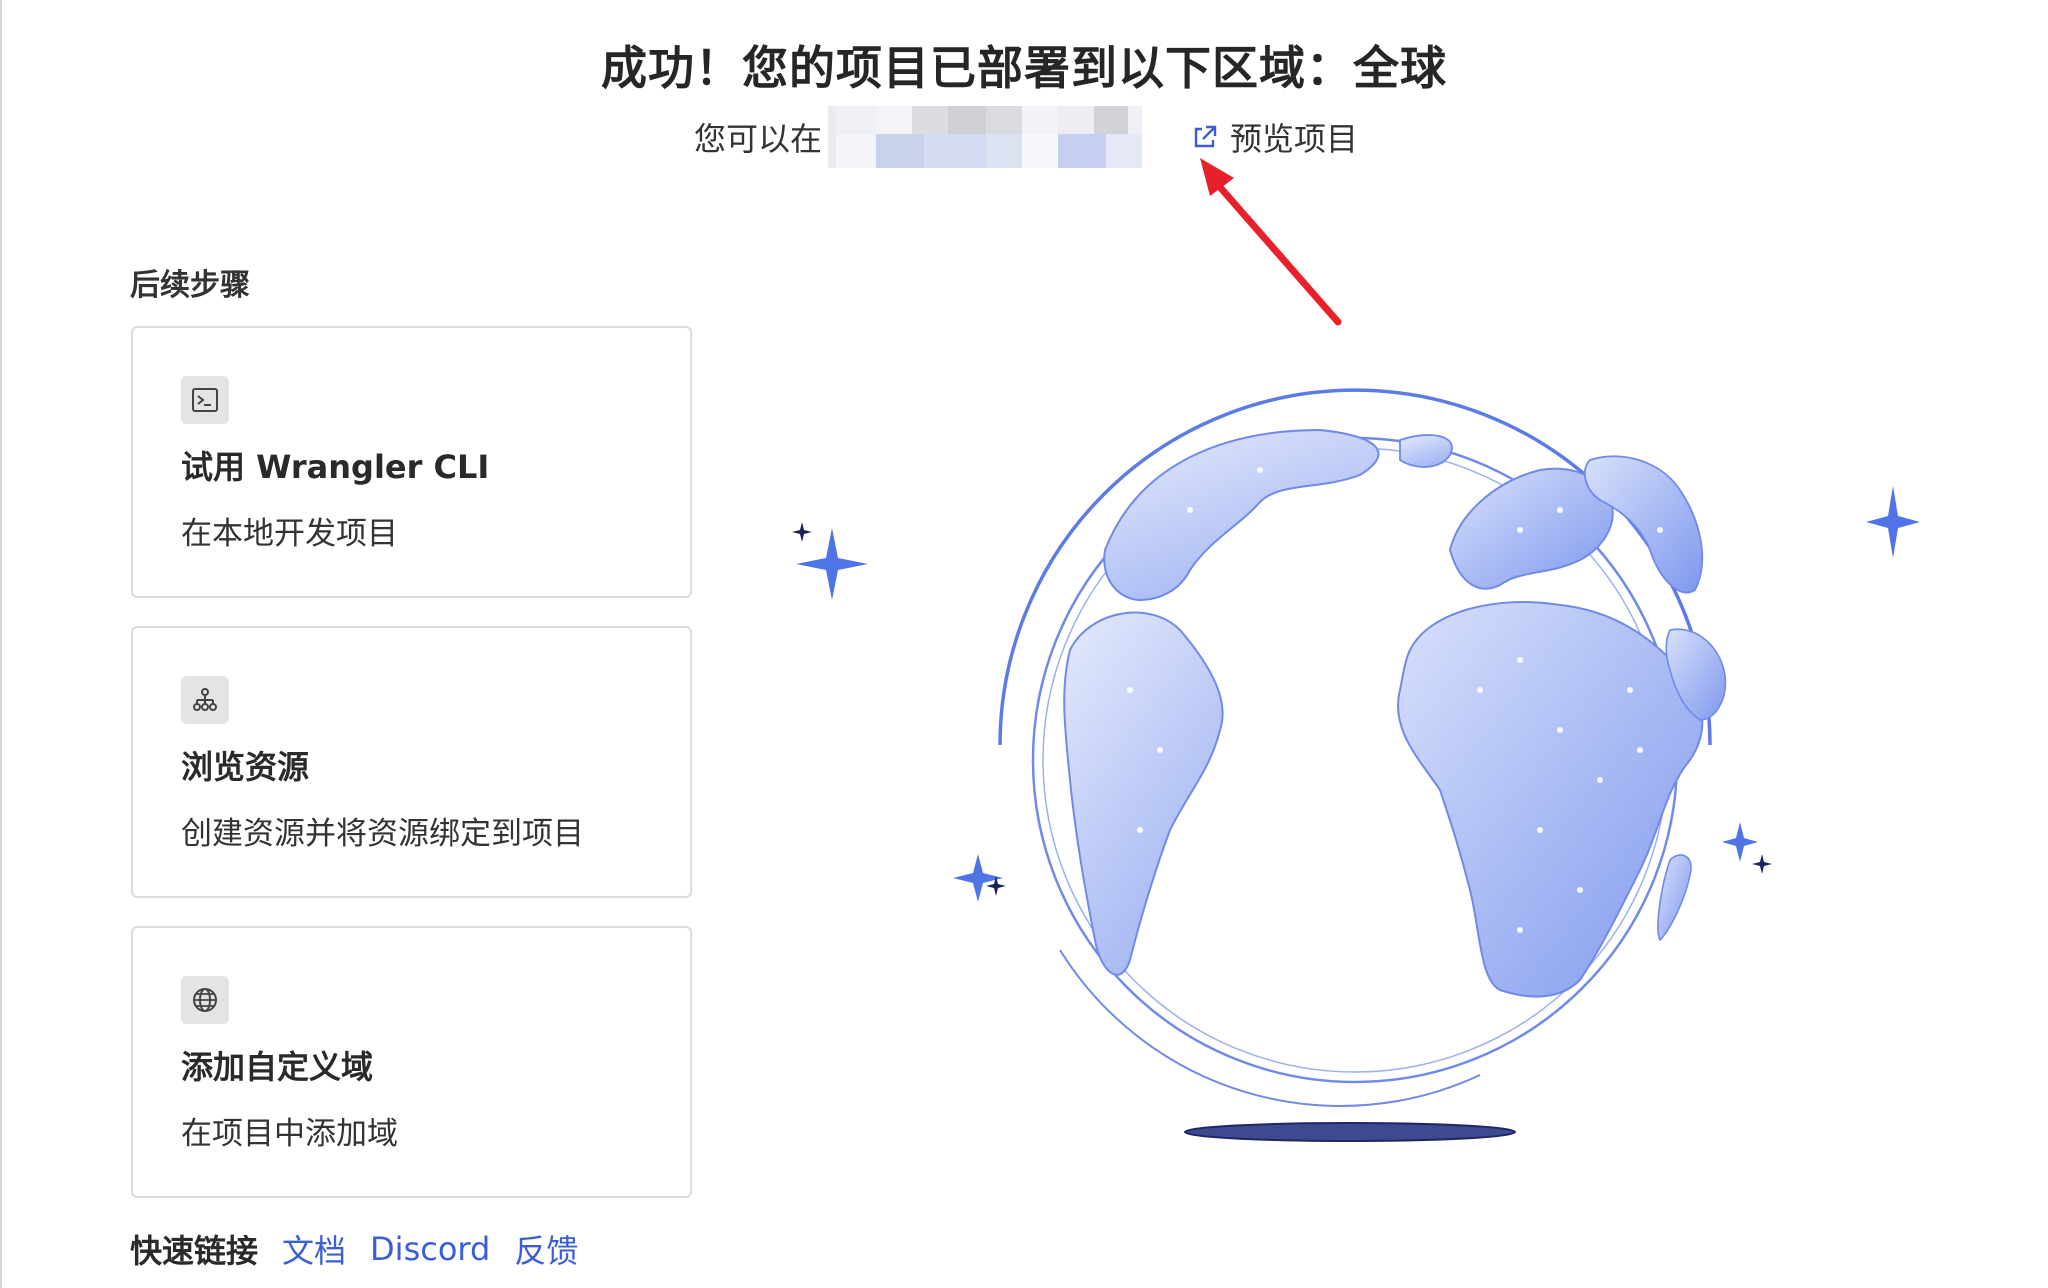  Describe the element at coordinates (1024, 68) in the screenshot. I see `page-title: 成功！您的项目已部署到以下区域：全球` at that location.